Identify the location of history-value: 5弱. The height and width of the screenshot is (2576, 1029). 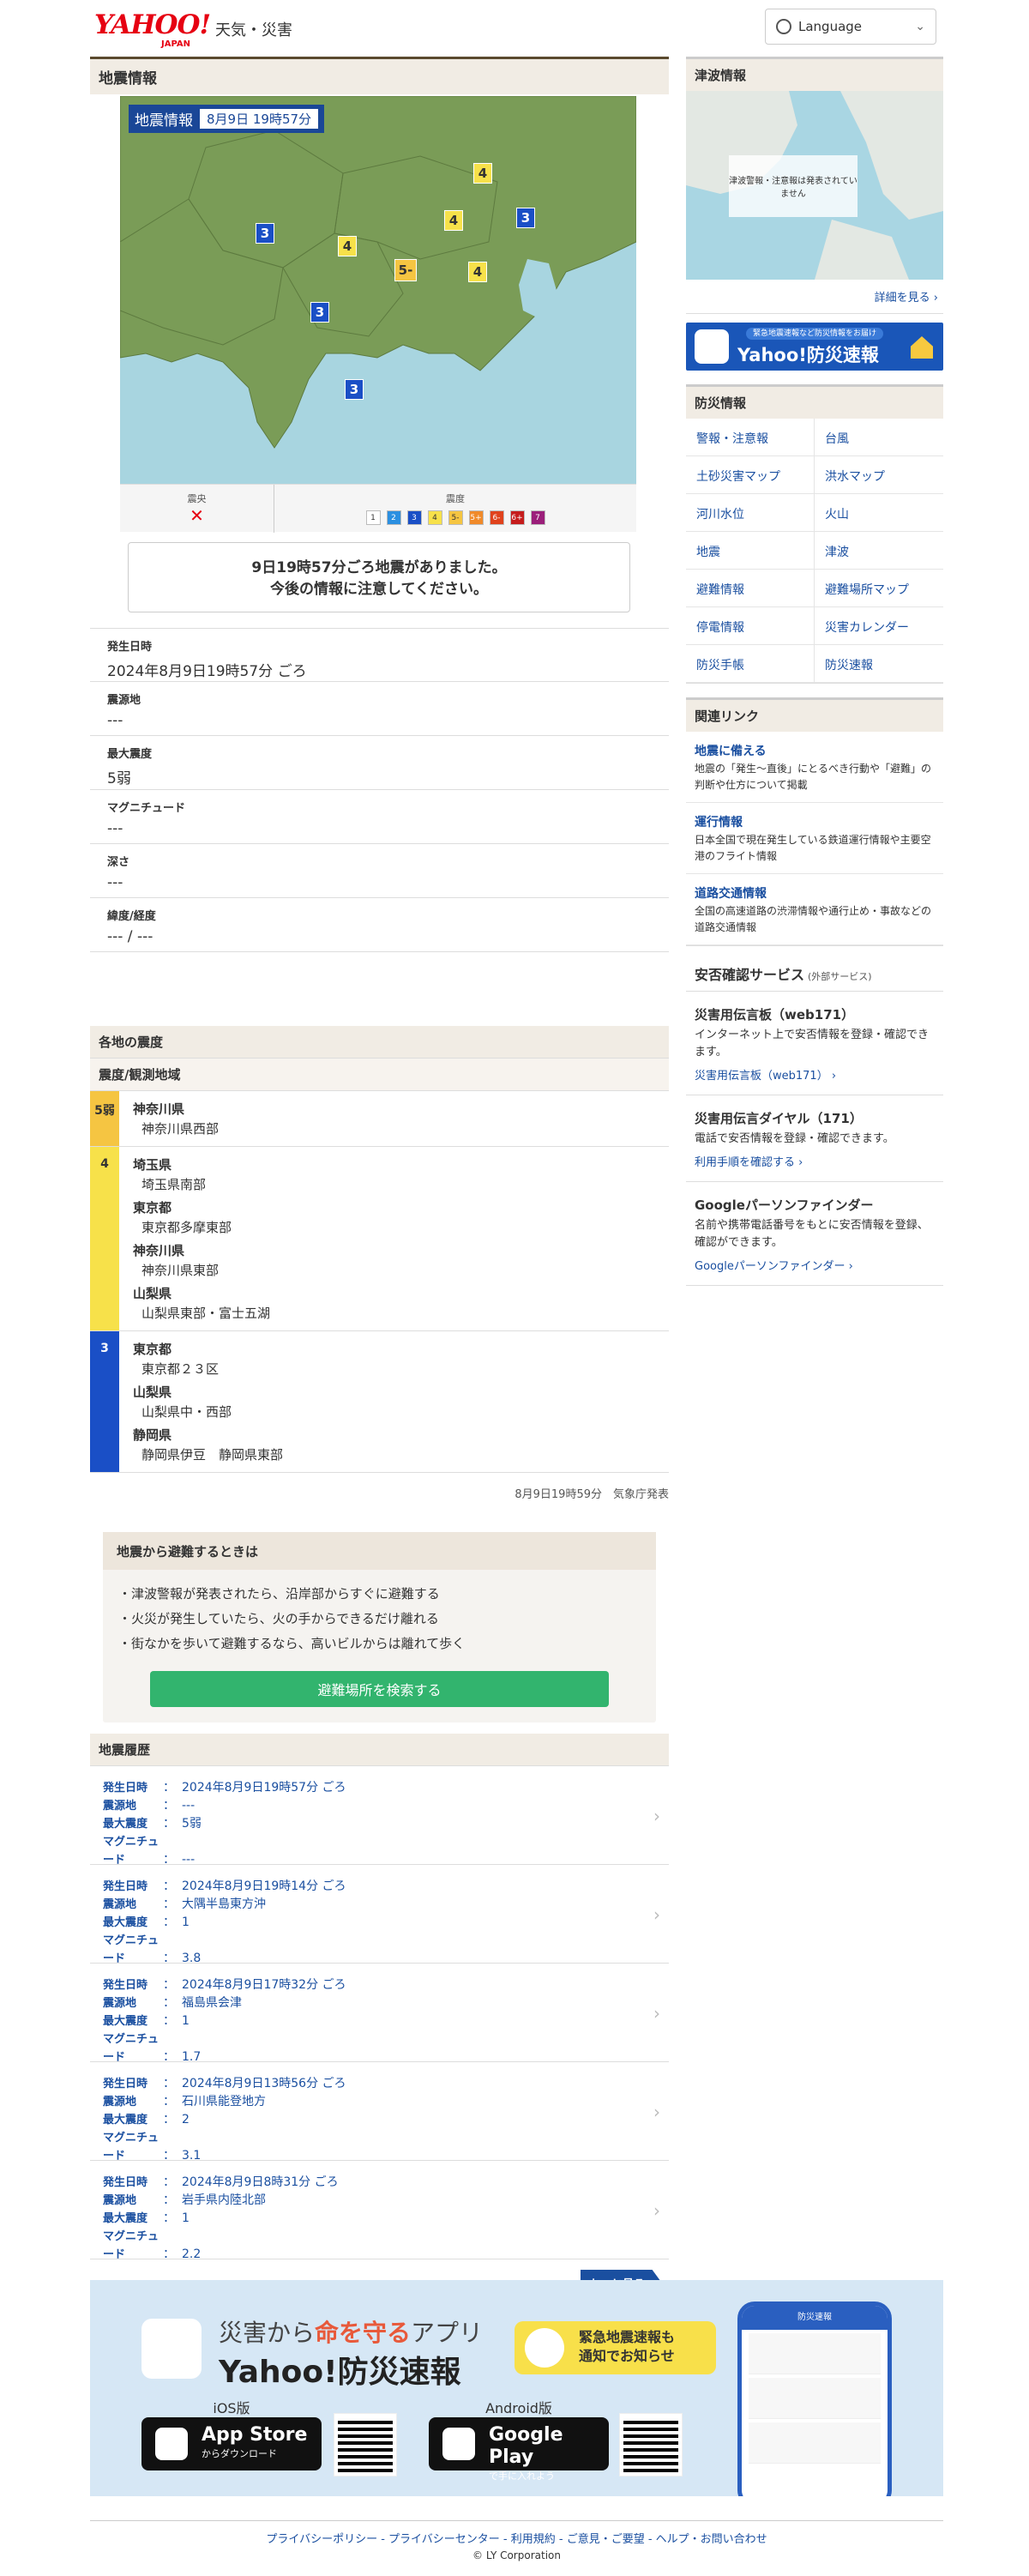
(192, 1824).